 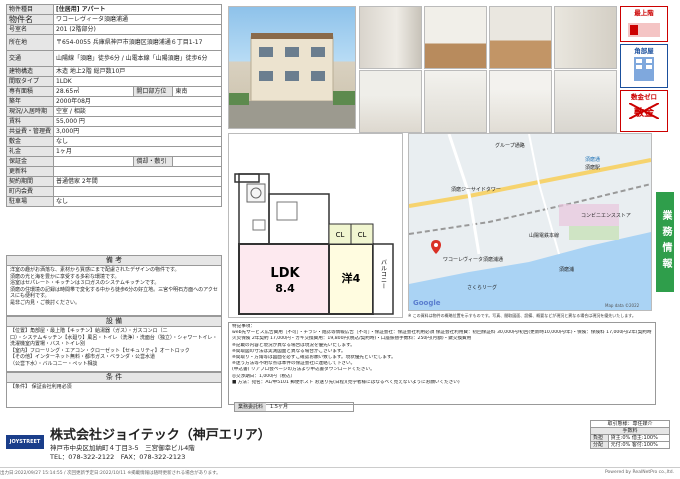 I want to click on footer-right: Powered by RealNetPro co.,ltd., so click(x=639, y=472).